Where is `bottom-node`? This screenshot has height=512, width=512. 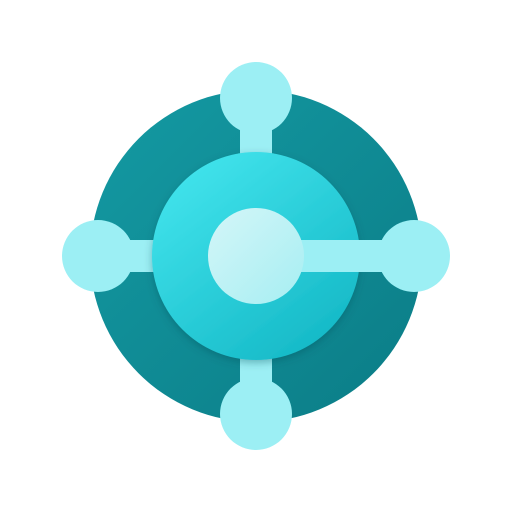 bottom-node is located at coordinates (256, 414).